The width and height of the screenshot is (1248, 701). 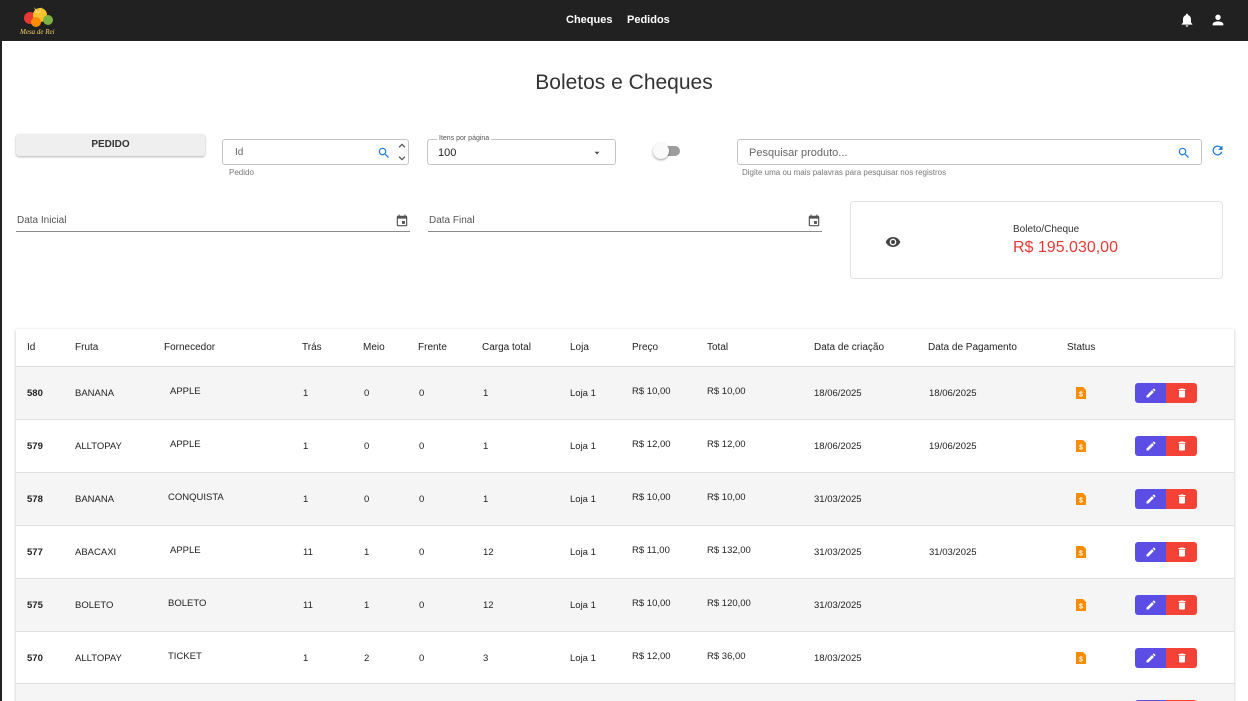 What do you see at coordinates (86, 347) in the screenshot?
I see `col-header-fruta: Fruta` at bounding box center [86, 347].